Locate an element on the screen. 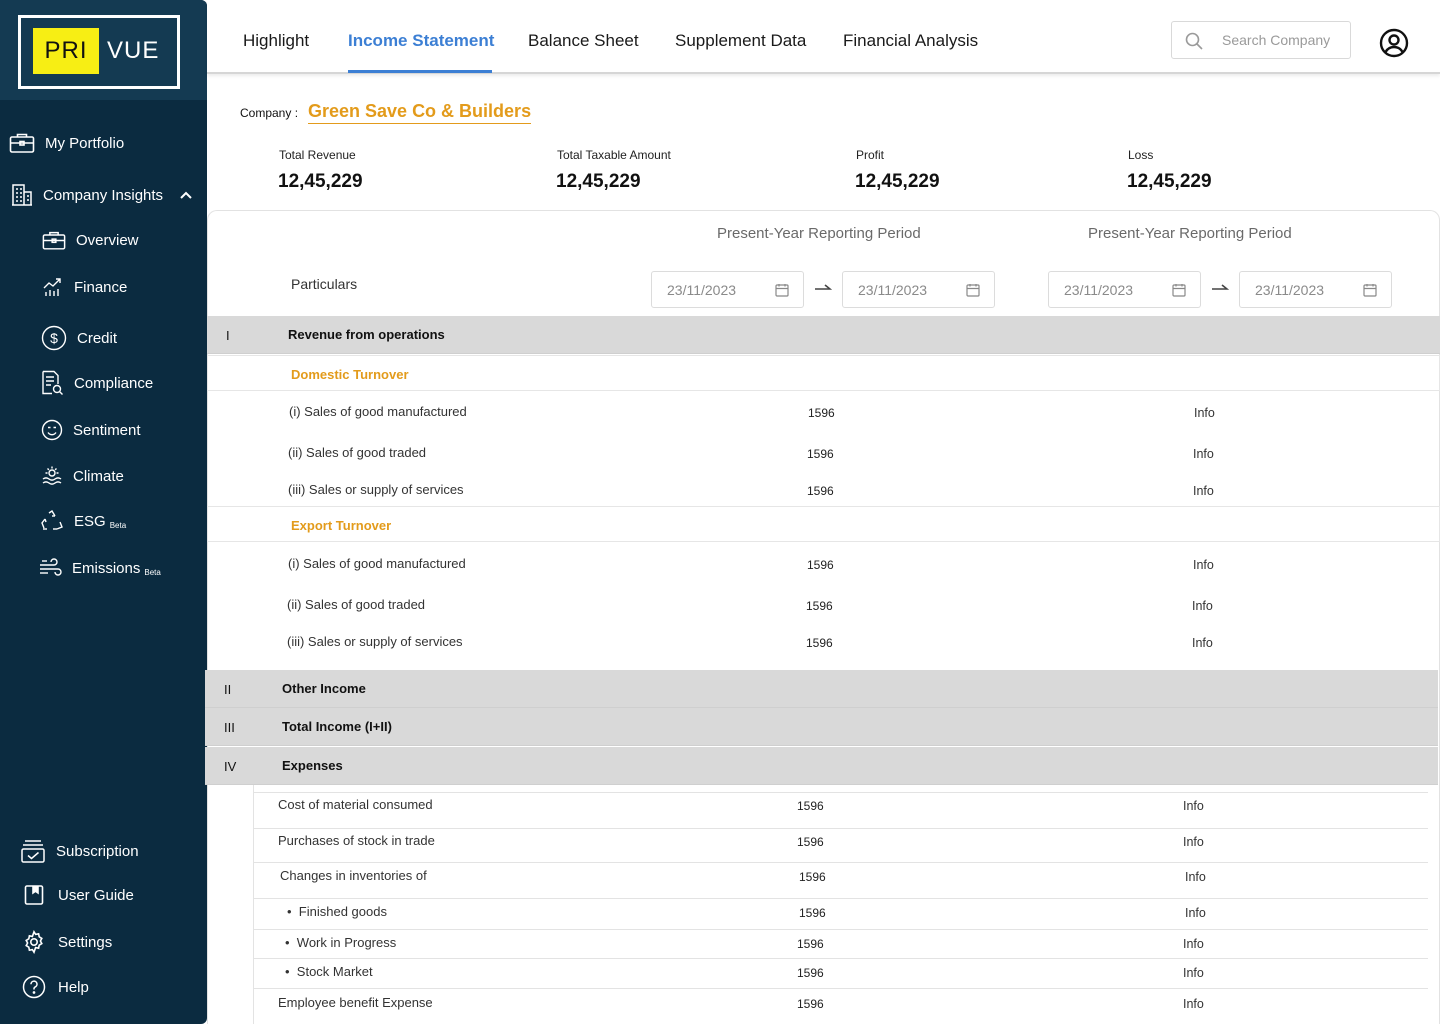  help-icon is located at coordinates (34, 987).